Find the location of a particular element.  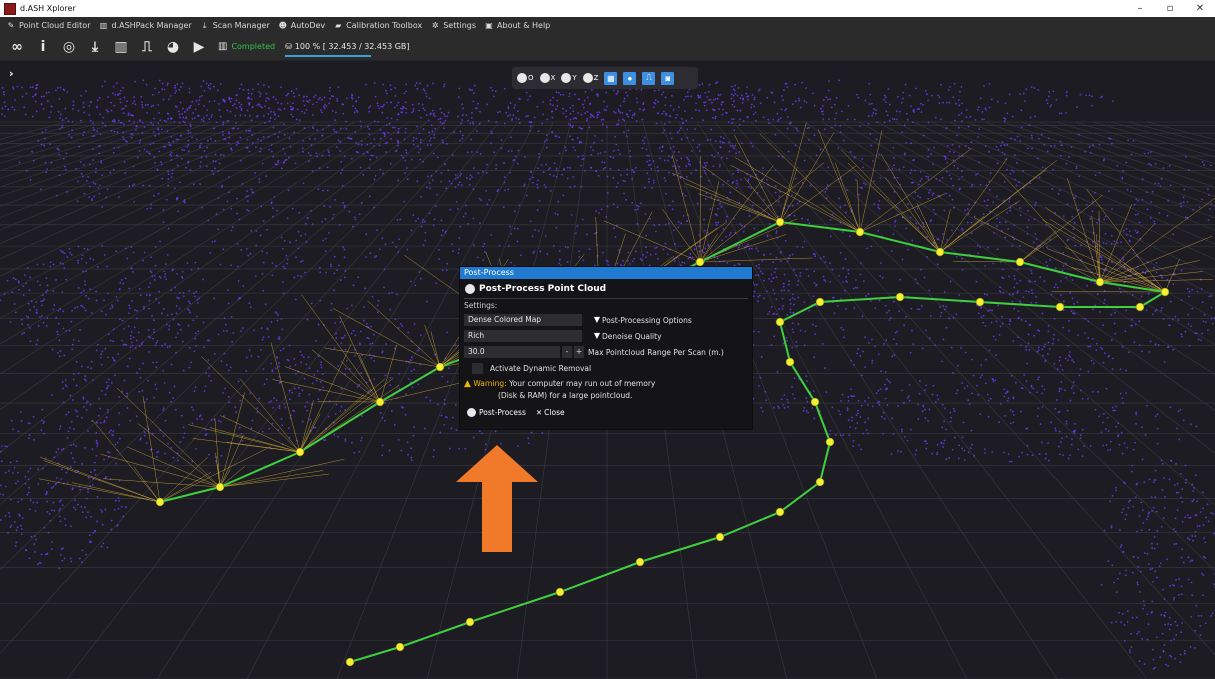

menu-point-cloud-editor: ✎ Point Cloud Editor is located at coordinates (48, 25).